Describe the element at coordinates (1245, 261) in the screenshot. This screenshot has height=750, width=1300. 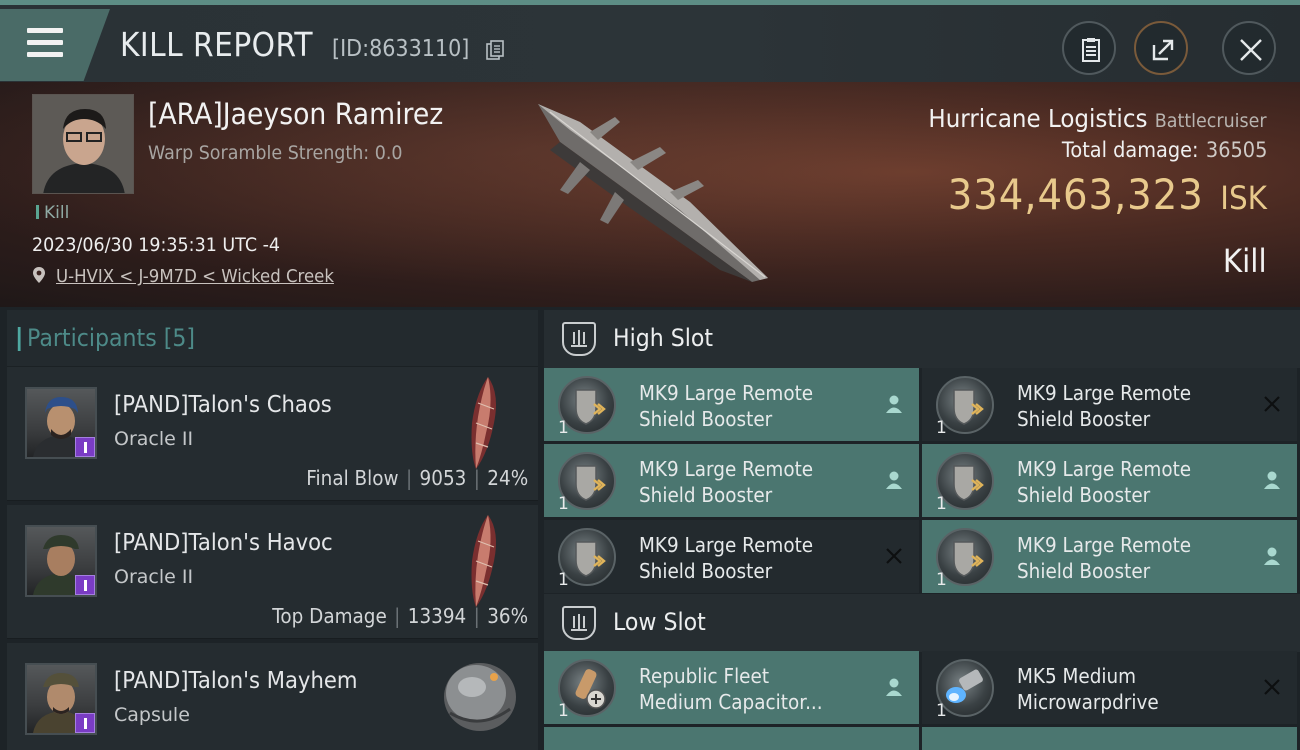
I see `kill-type: Kill` at that location.